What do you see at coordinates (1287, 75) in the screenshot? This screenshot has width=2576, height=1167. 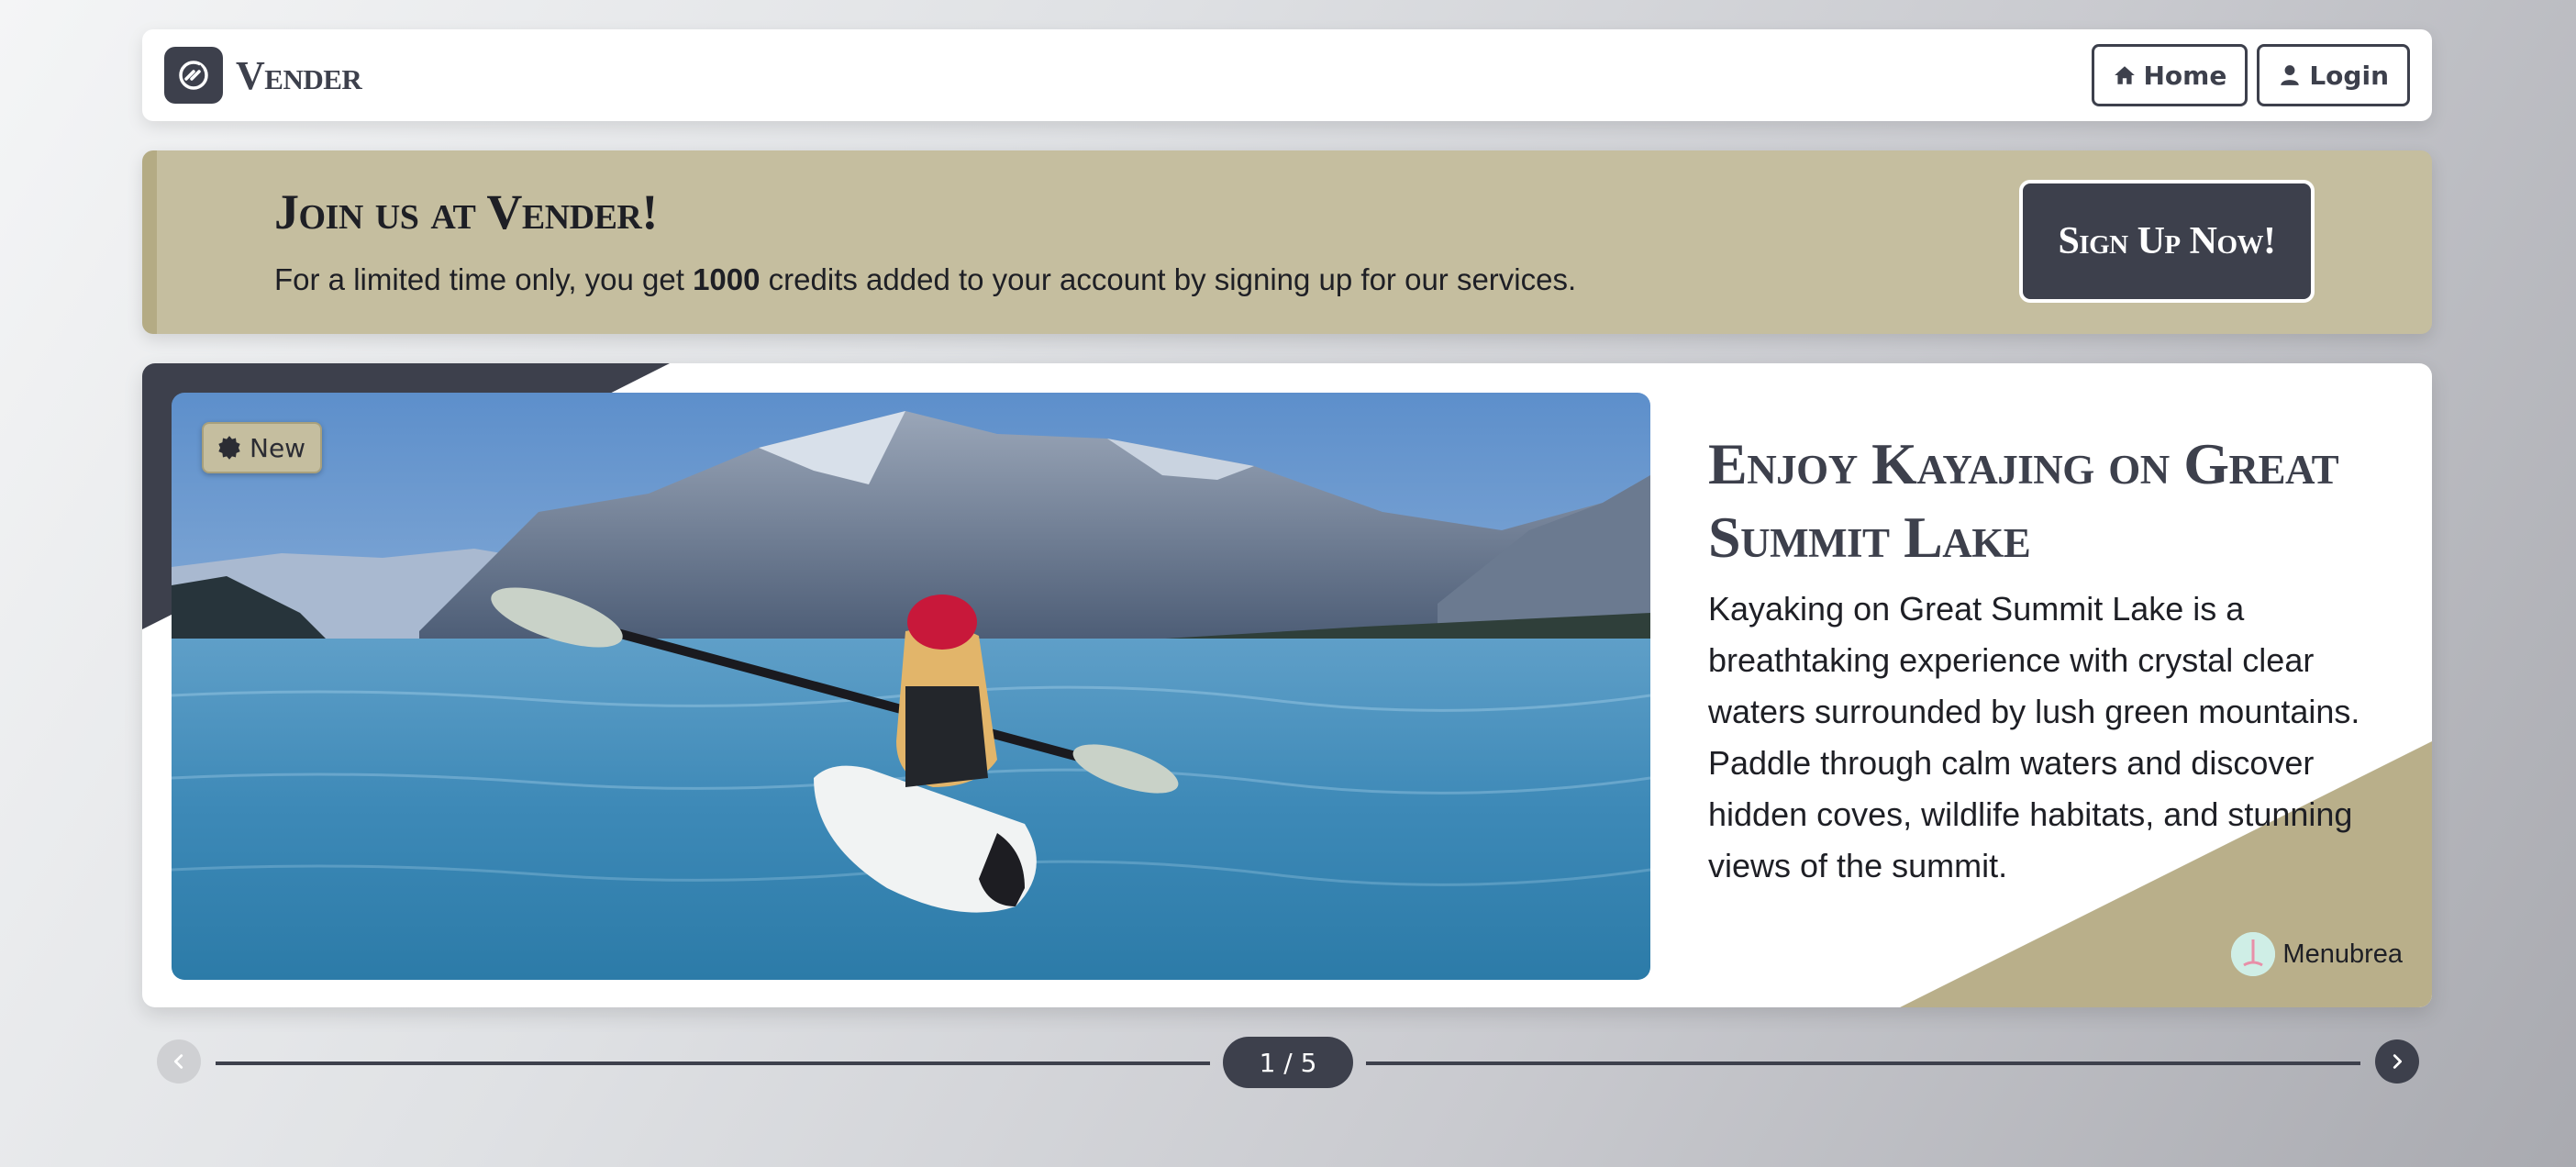 I see `navbar: Vender Home Login` at bounding box center [1287, 75].